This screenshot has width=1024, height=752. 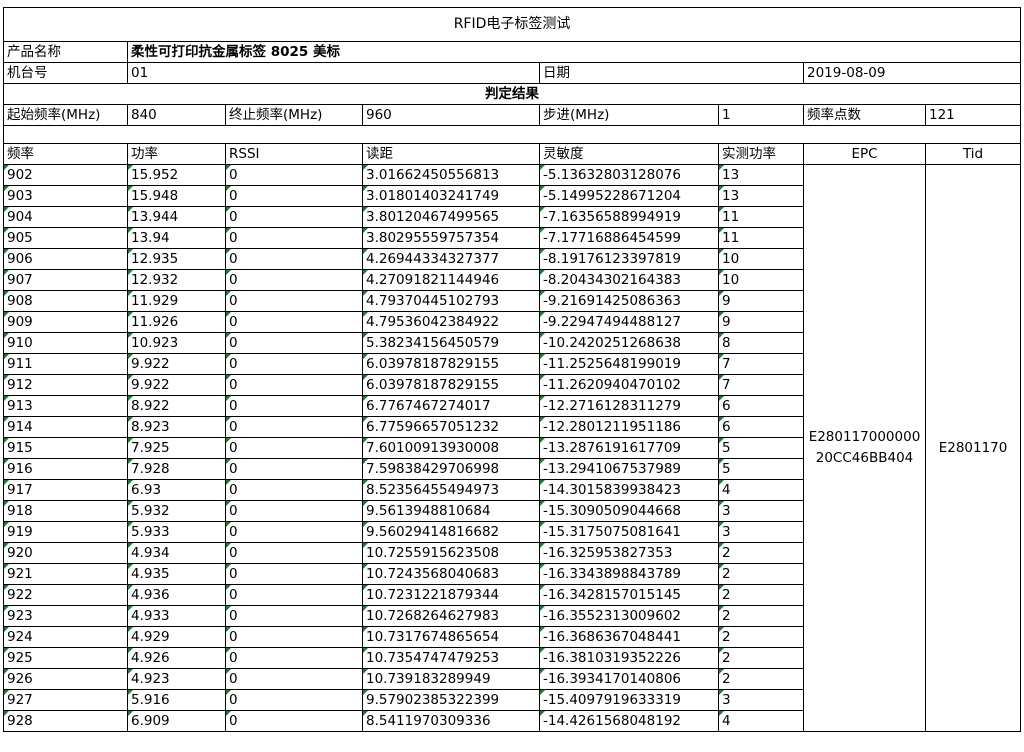 I want to click on frequency-cell: 920, so click(x=65, y=553).